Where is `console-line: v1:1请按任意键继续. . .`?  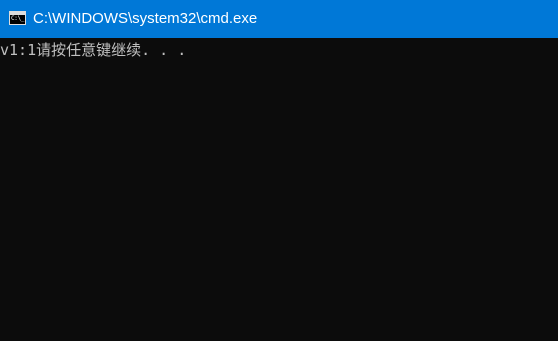
console-line: v1:1请按任意键继续. . . is located at coordinates (93, 50).